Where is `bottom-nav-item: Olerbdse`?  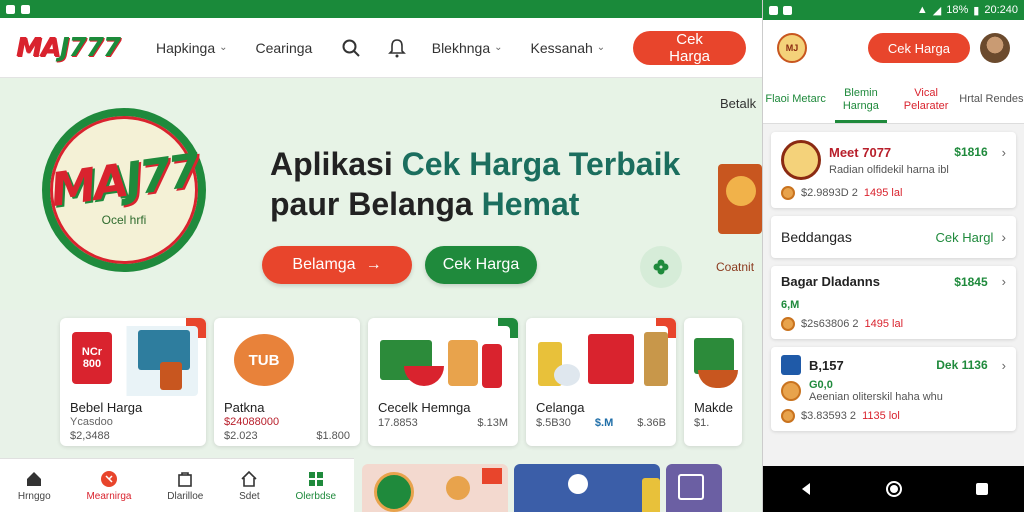
bottom-nav-item: Olerbdse is located at coordinates (315, 486).